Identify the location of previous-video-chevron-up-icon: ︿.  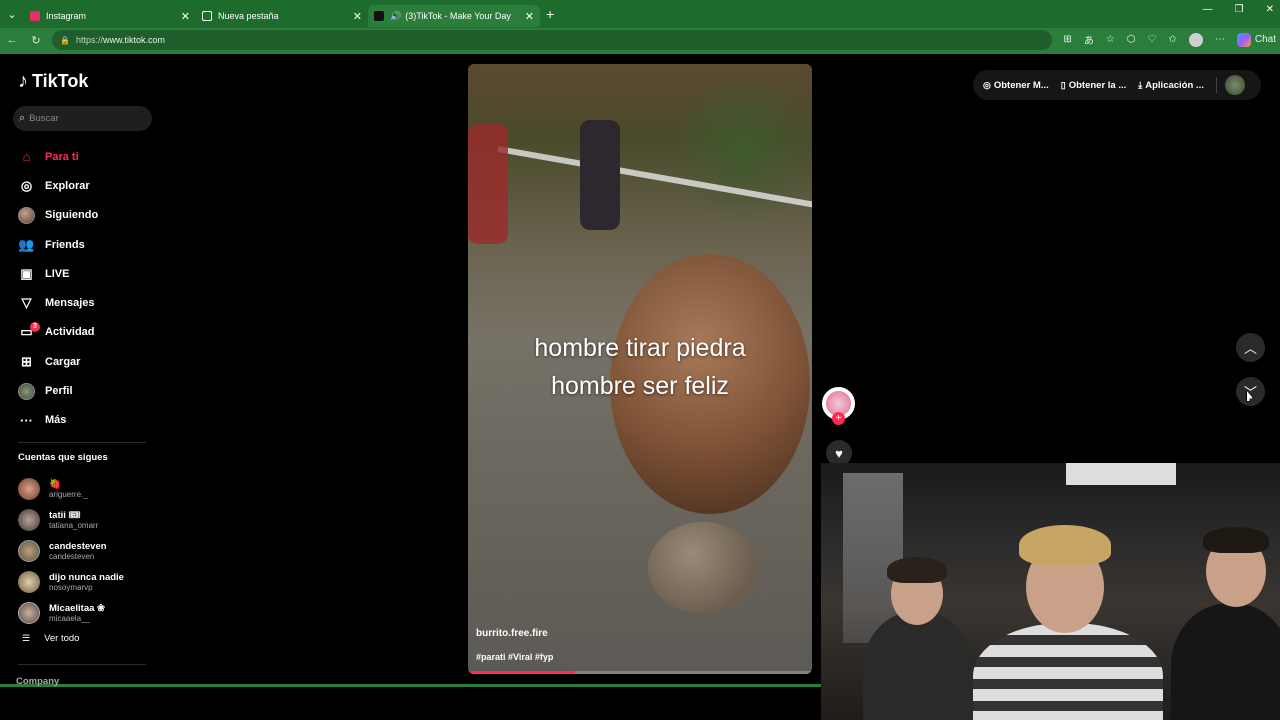
(1250, 347).